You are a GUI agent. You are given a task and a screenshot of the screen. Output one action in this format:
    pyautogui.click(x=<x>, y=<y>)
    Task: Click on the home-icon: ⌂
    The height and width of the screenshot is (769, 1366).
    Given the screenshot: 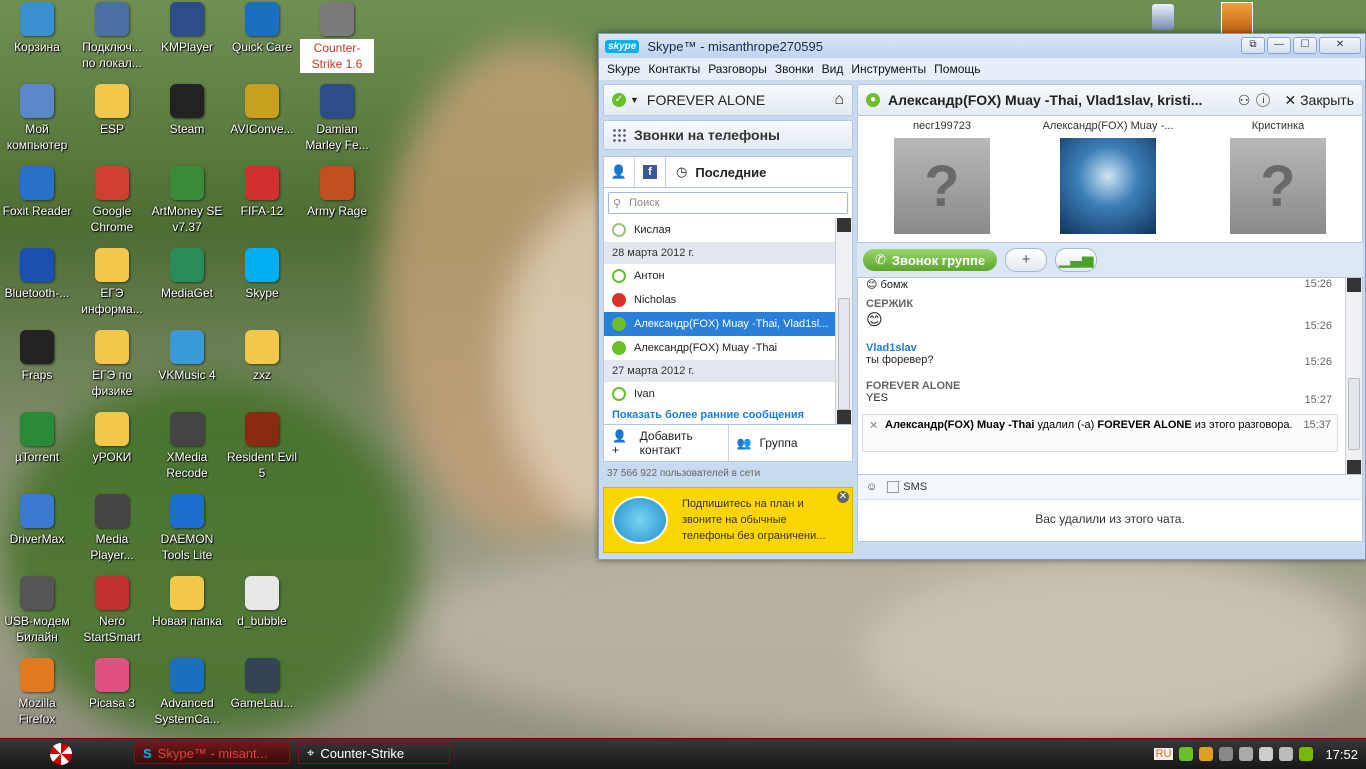 What is the action you would take?
    pyautogui.click(x=839, y=100)
    